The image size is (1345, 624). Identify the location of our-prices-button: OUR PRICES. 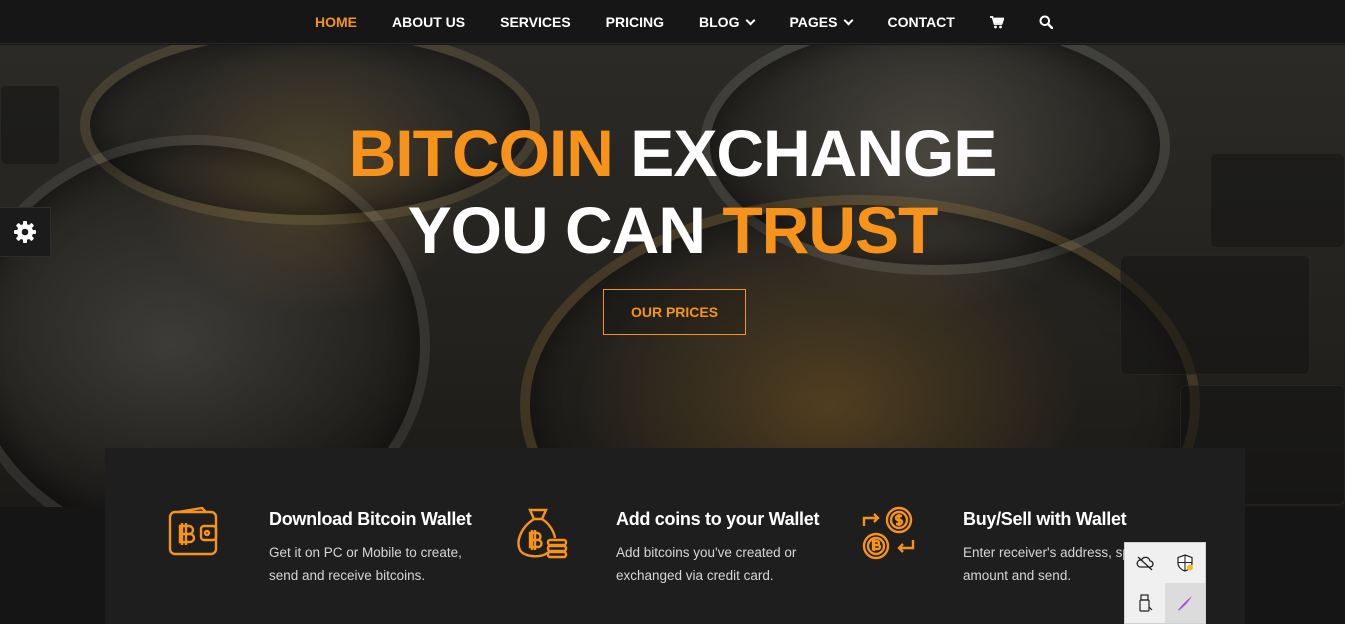
(674, 312).